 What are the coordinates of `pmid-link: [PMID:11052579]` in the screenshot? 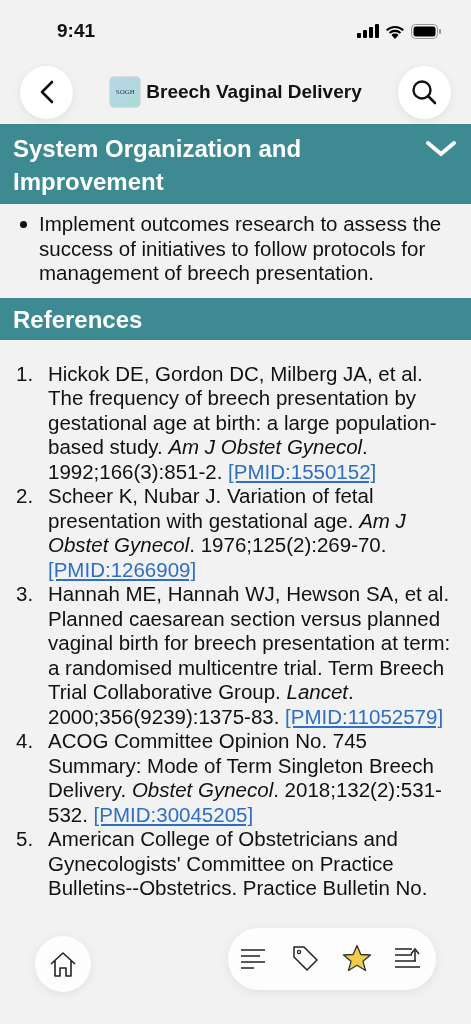 It's located at (364, 716).